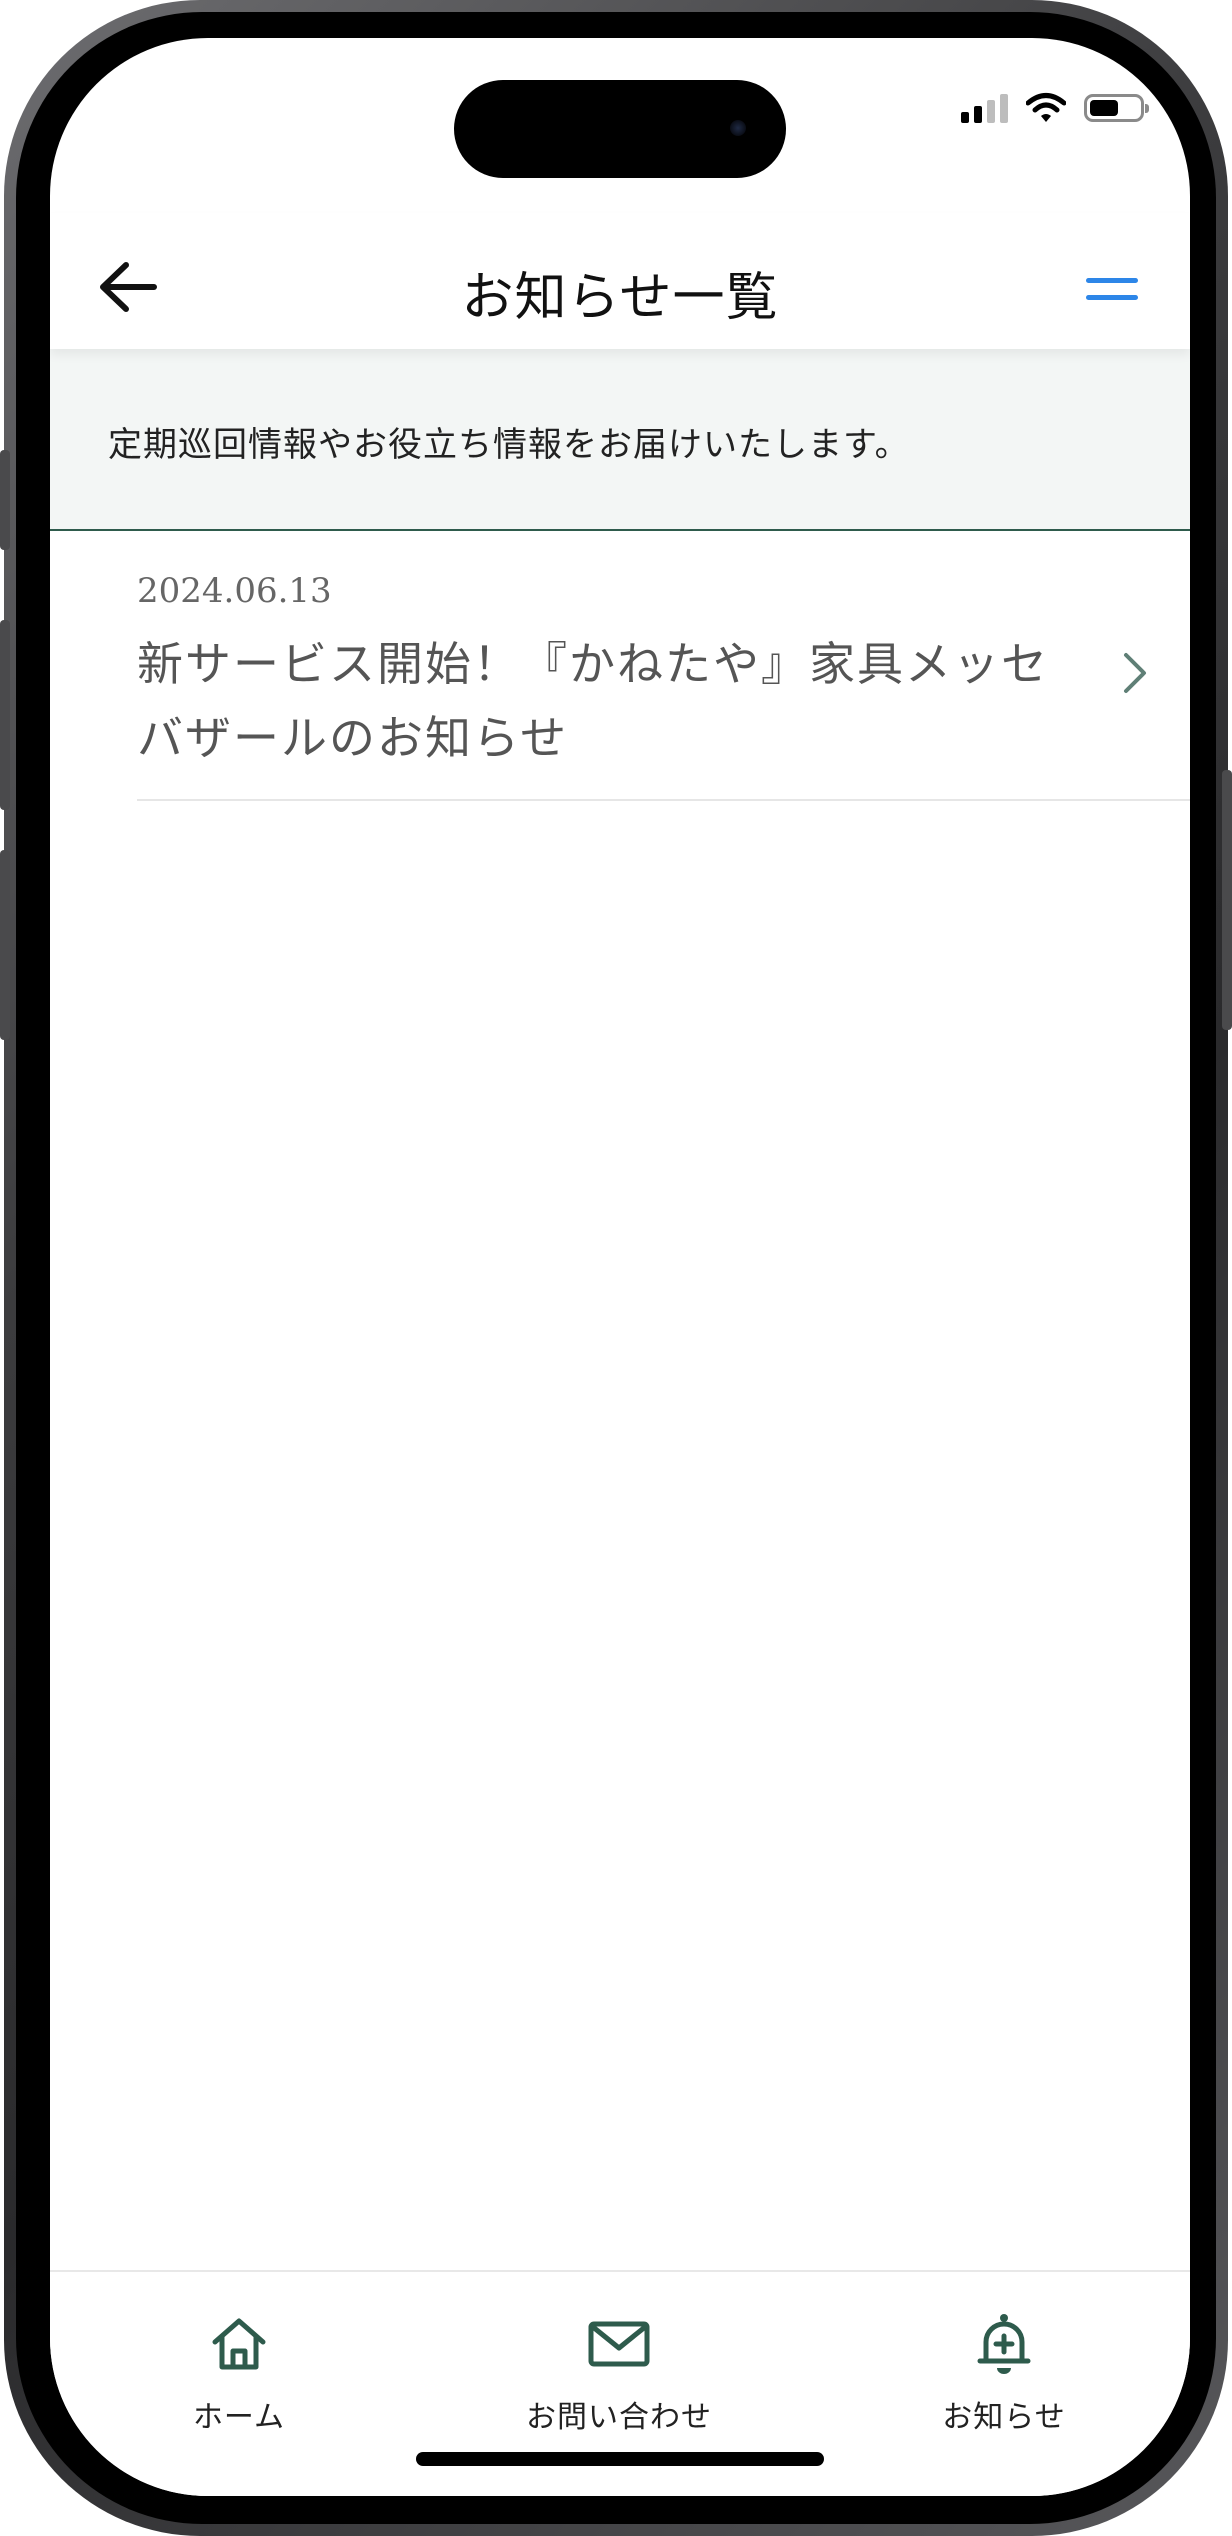 The width and height of the screenshot is (1232, 2536). Describe the element at coordinates (593, 701) in the screenshot. I see `news-title: 新サービス開始！『かねたや』家具メッセバザールのお知らせ` at that location.